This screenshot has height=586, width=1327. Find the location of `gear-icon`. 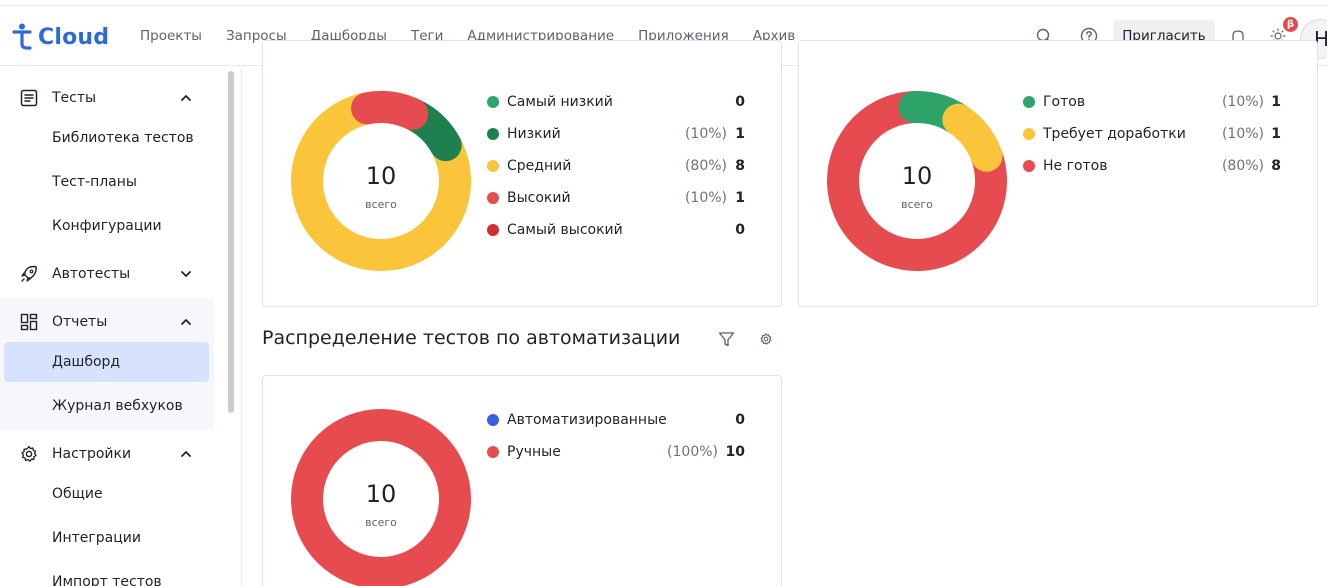

gear-icon is located at coordinates (29, 453).